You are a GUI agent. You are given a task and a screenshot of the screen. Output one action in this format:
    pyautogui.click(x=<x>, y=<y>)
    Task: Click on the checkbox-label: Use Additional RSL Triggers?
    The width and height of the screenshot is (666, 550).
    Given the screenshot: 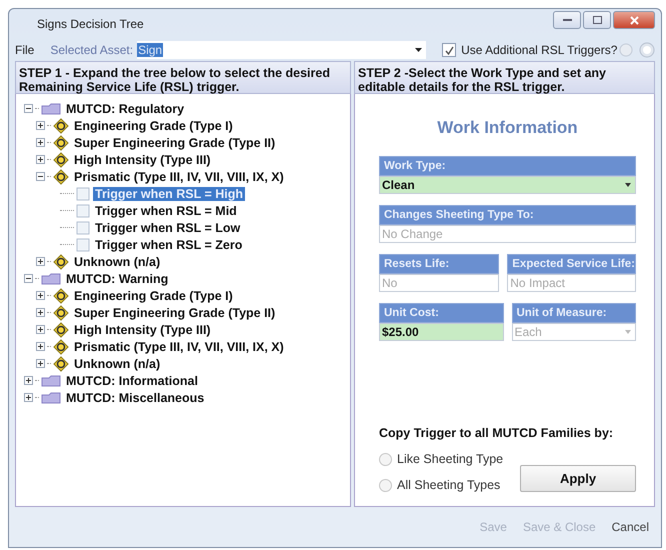 What is the action you would take?
    pyautogui.click(x=539, y=50)
    